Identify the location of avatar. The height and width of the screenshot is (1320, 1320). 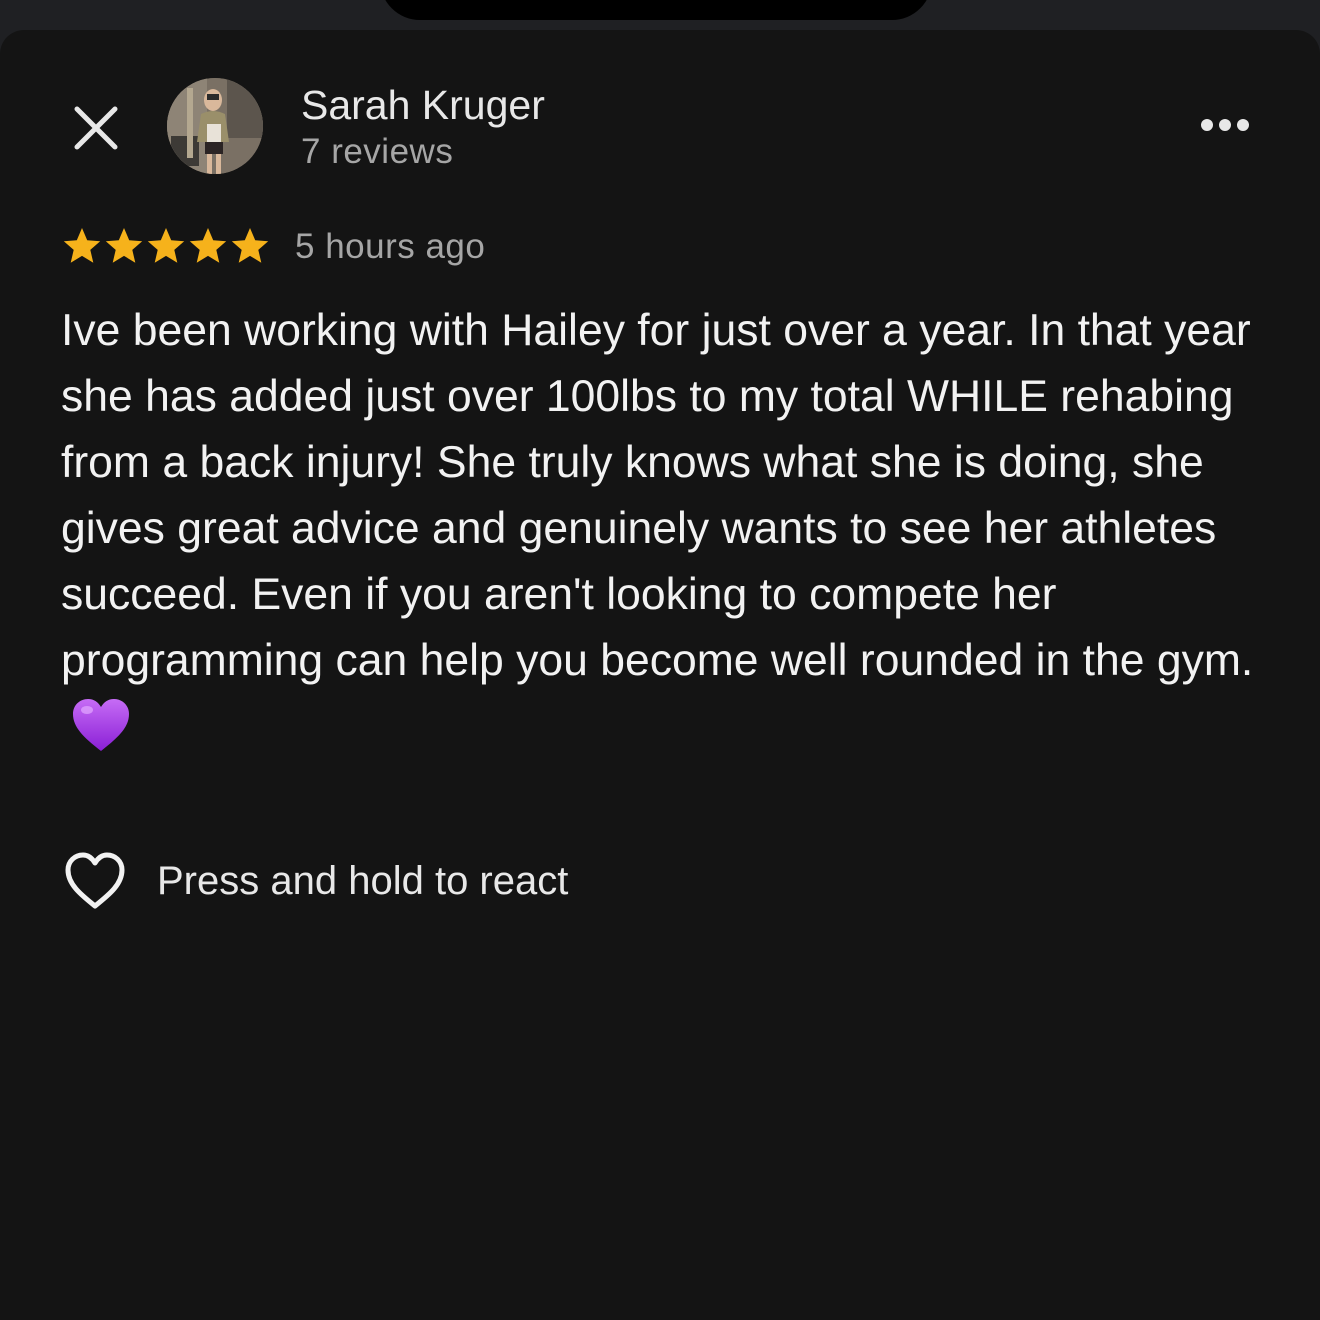
(215, 126).